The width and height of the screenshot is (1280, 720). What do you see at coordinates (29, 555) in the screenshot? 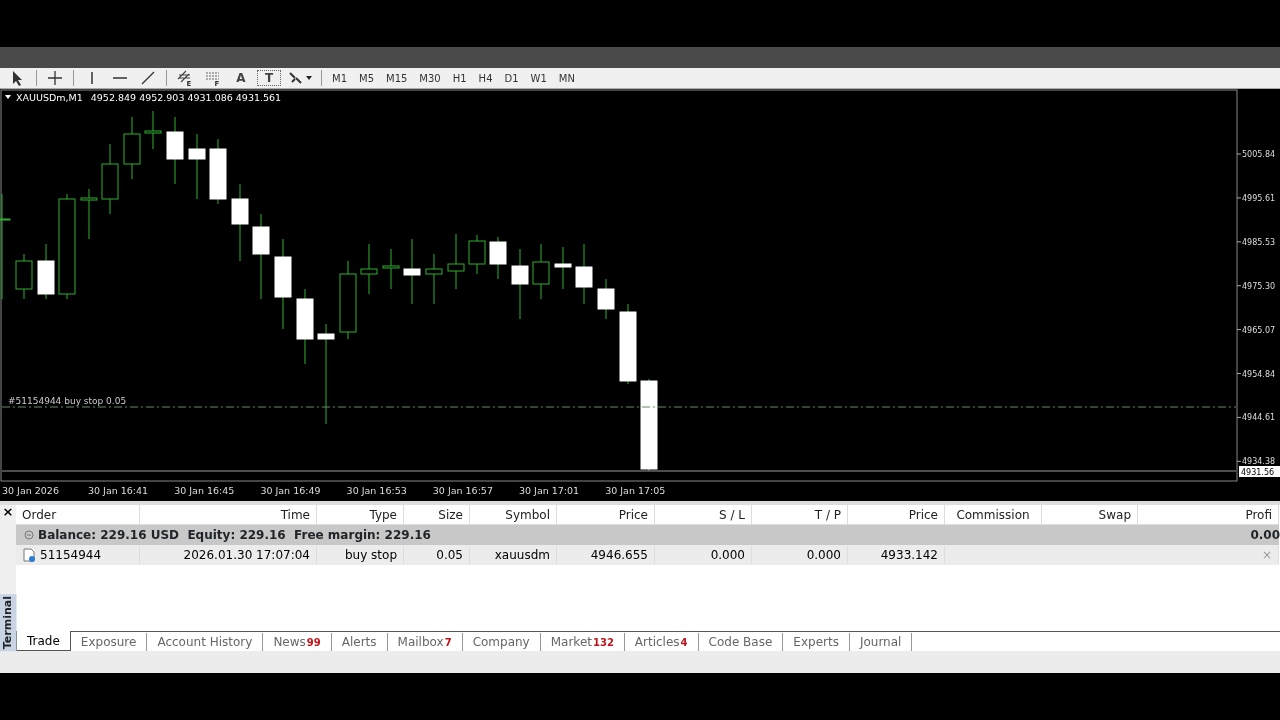
I see `pending-order-icon` at bounding box center [29, 555].